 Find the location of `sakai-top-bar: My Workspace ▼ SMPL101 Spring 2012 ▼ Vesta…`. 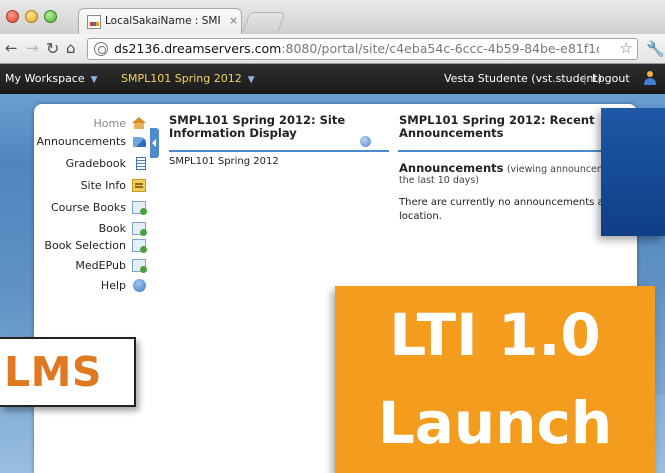

sakai-top-bar: My Workspace ▼ SMPL101 Spring 2012 ▼ Vesta… is located at coordinates (332, 79).